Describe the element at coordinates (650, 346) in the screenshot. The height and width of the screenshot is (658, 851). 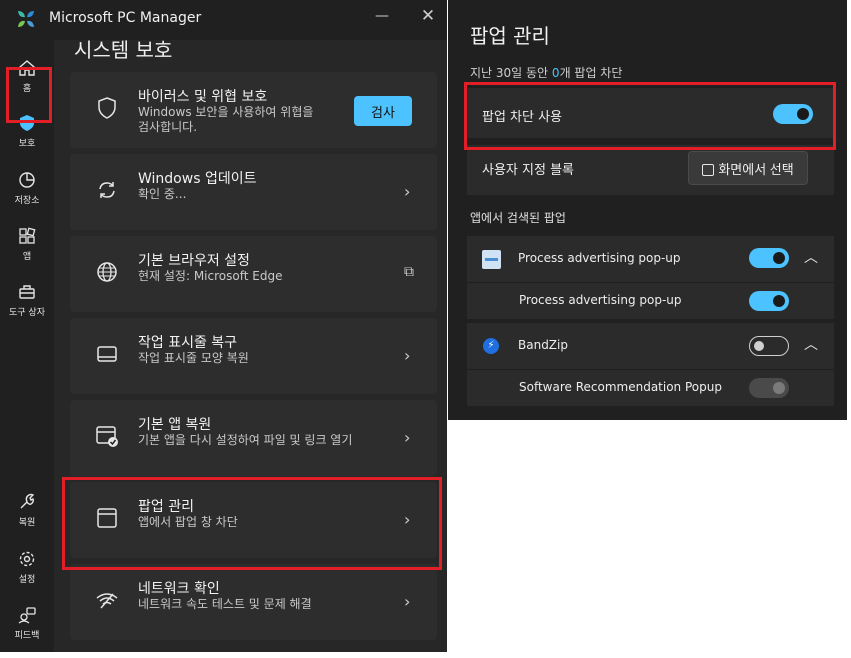
I see `app-row-bandzip: ⚡ BandZip ︿` at that location.